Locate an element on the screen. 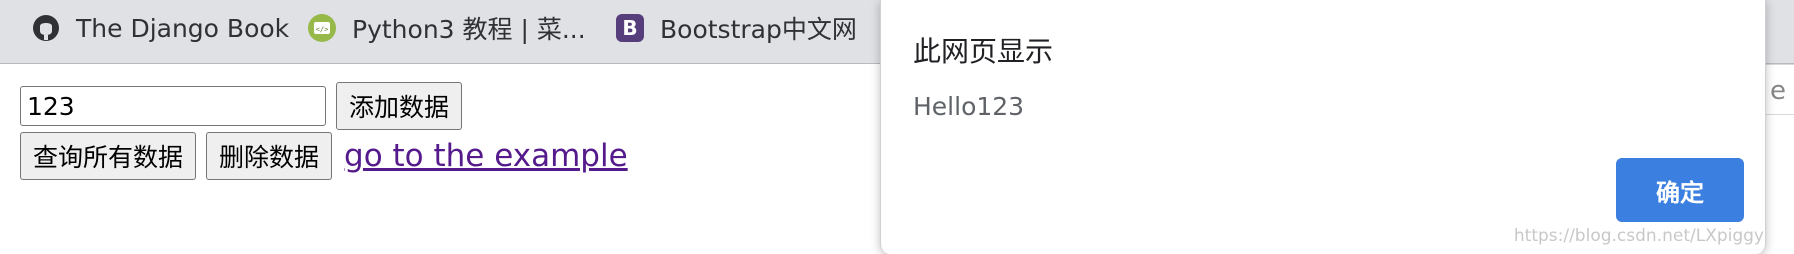  example-link: go to the example is located at coordinates (486, 156).